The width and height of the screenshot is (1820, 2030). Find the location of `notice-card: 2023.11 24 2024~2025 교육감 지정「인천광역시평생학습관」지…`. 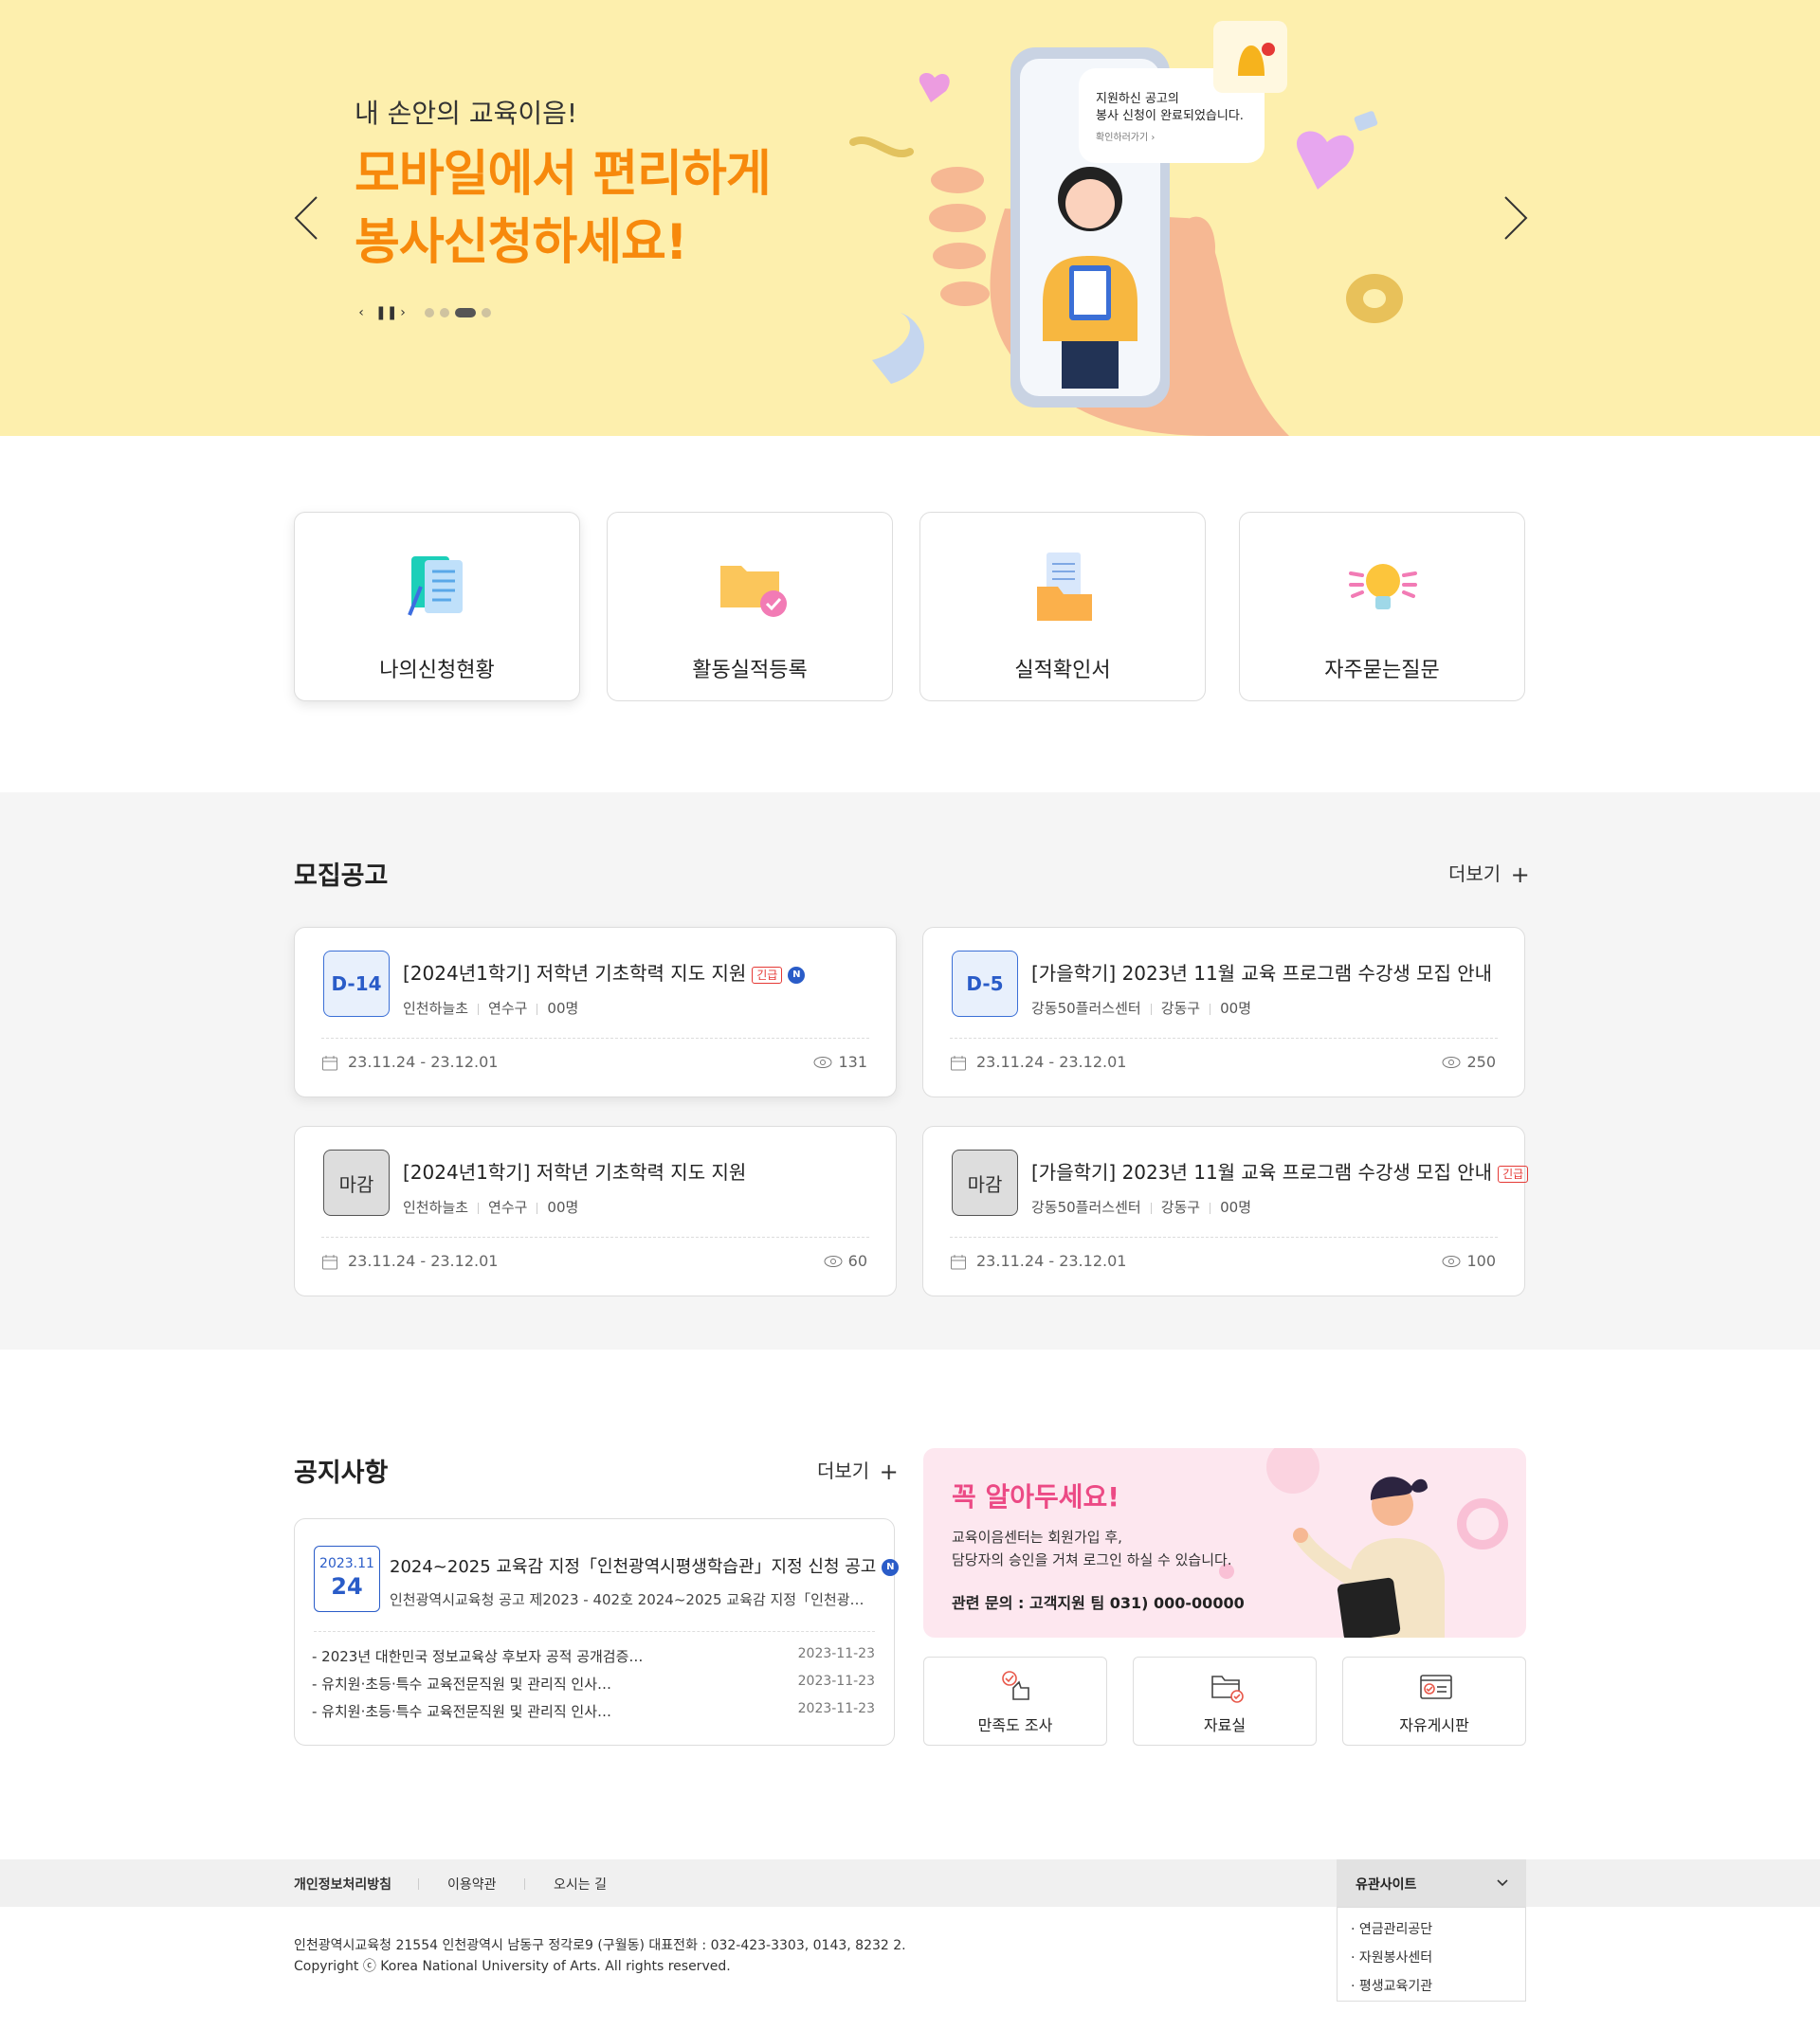

notice-card: 2023.11 24 2024~2025 교육감 지정「인천광역시평생학습관」지… is located at coordinates (597, 1632).